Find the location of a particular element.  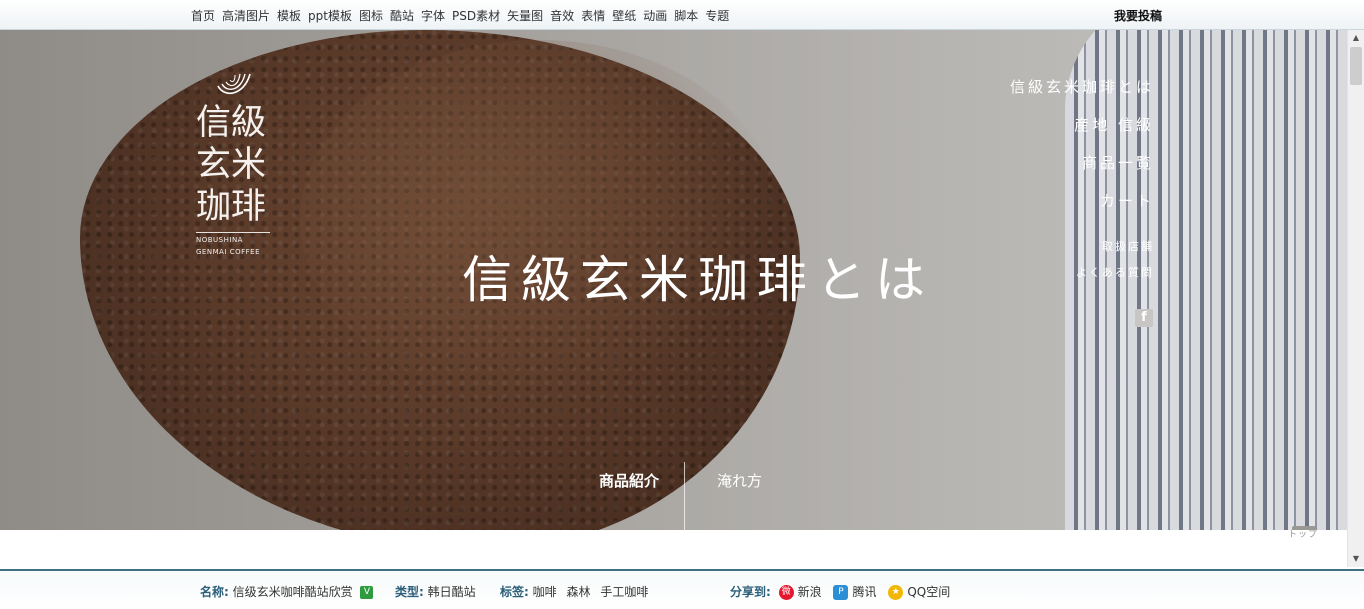

hero-tabs: 商品紹介 淹れ方 is located at coordinates (684, 496).